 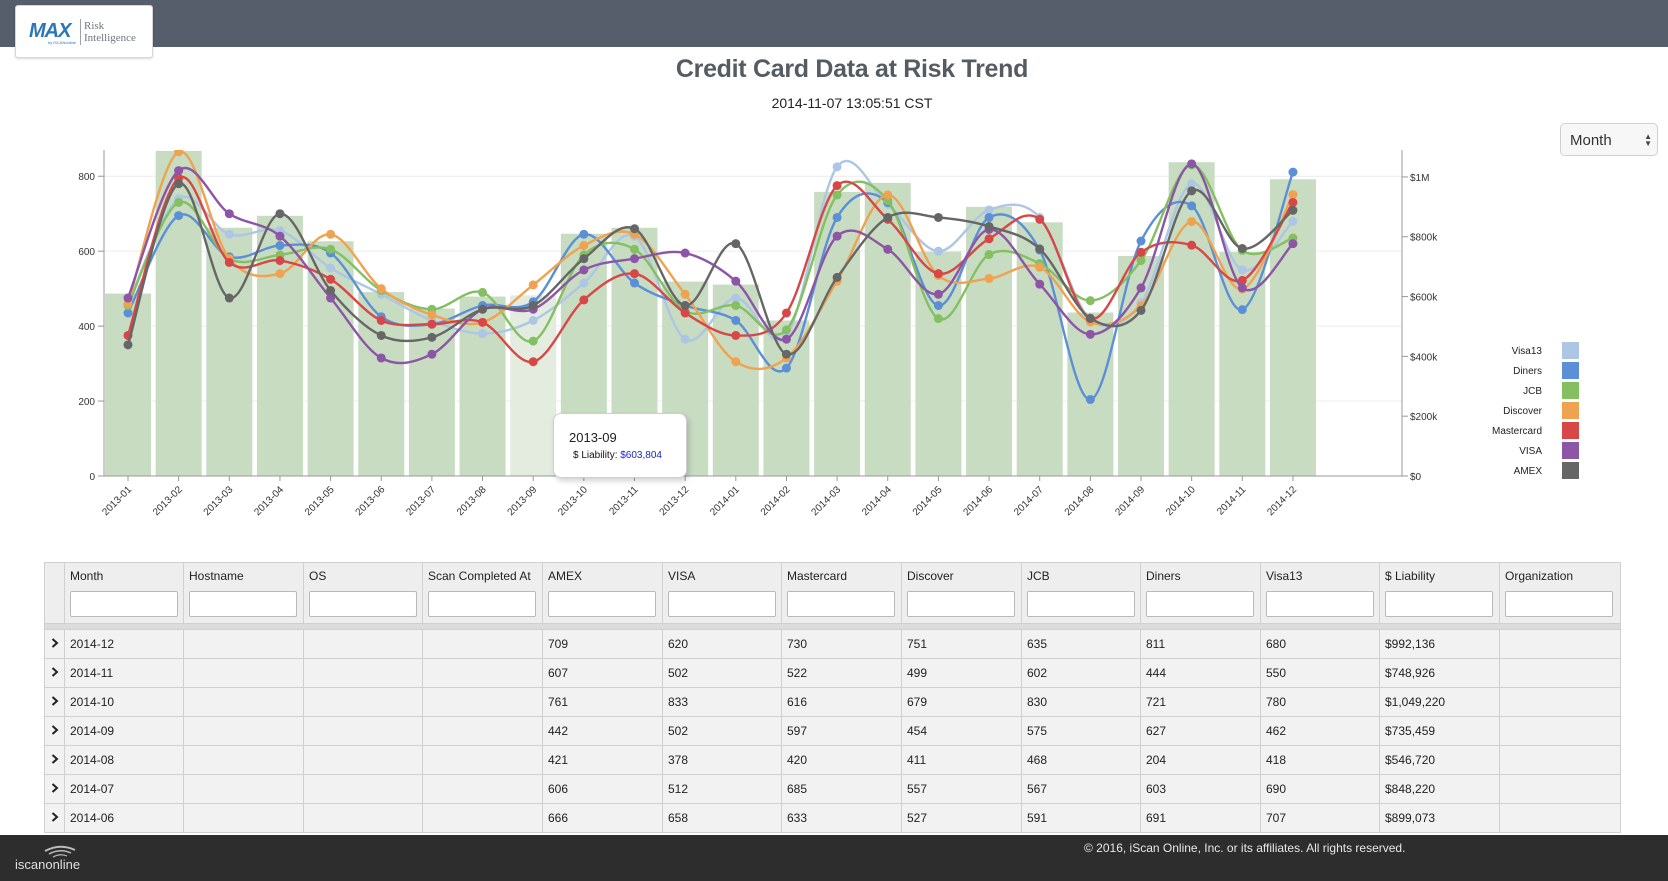 What do you see at coordinates (961, 760) in the screenshot?
I see `table-cell: 411` at bounding box center [961, 760].